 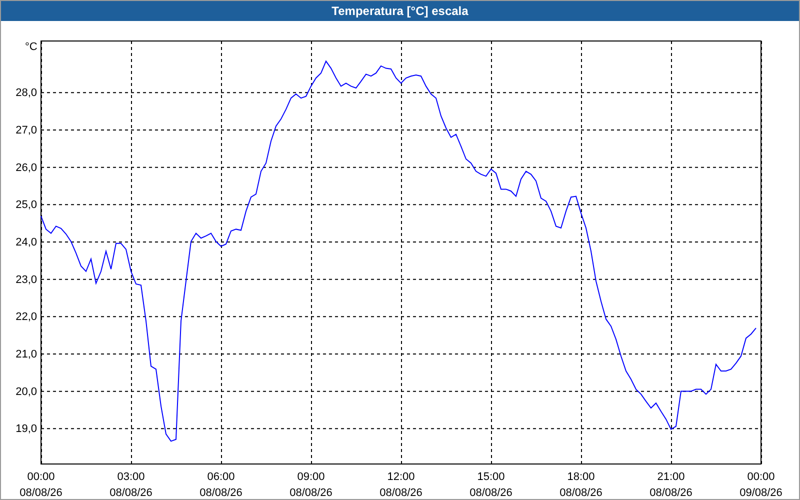 I want to click on window-title: Temperatura [°C] escala, so click(x=400, y=11).